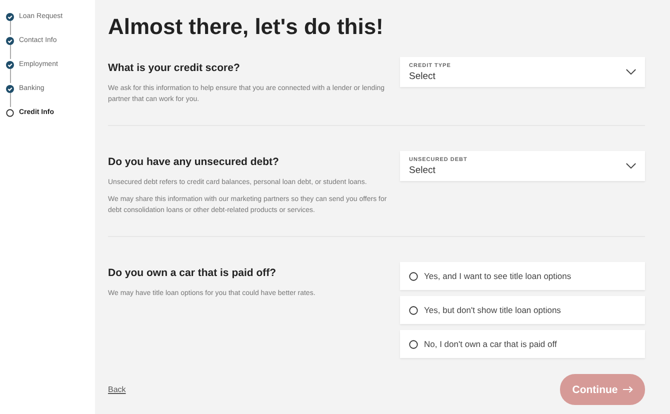 This screenshot has width=670, height=414. What do you see at coordinates (117, 389) in the screenshot?
I see `back-link: Back` at bounding box center [117, 389].